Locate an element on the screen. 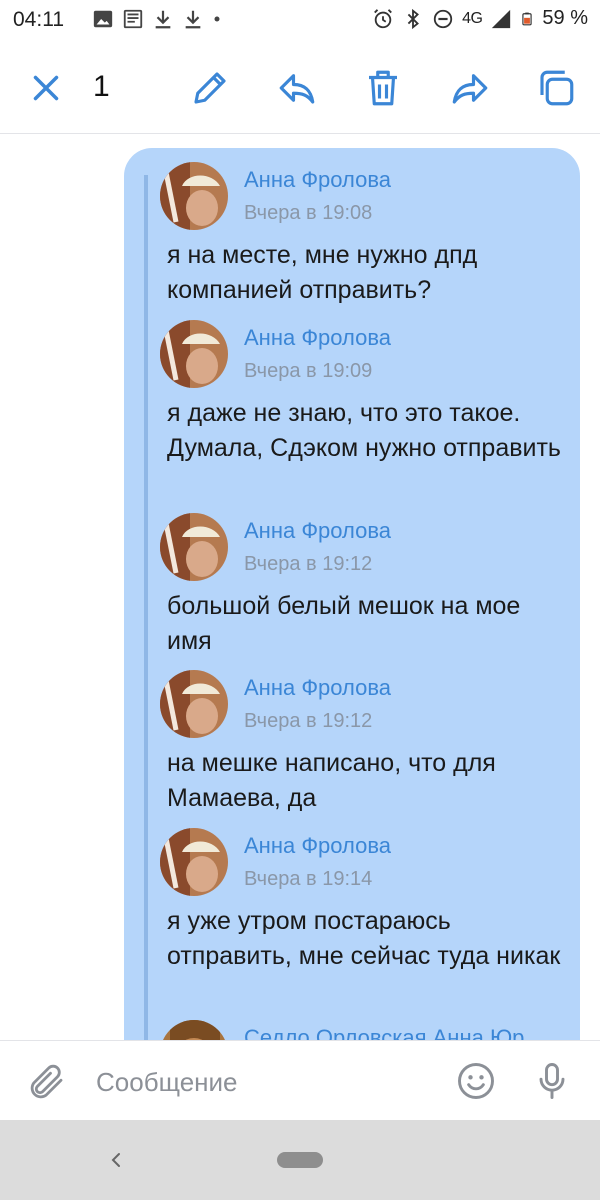 This screenshot has height=1200, width=600. status-bar: 04:11 4G 59 % is located at coordinates (300, 20).